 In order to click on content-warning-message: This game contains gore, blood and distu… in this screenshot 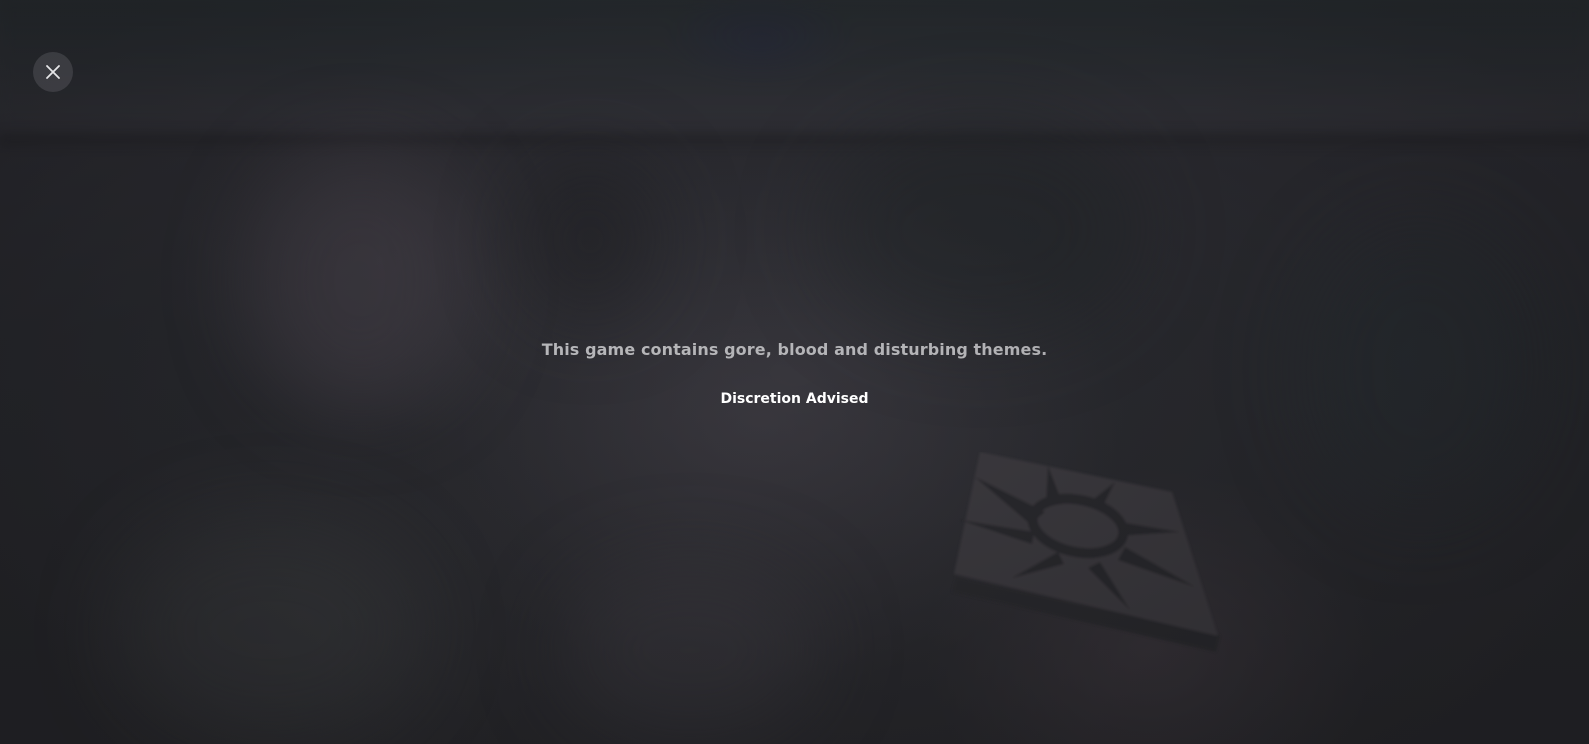, I will do `click(794, 349)`.